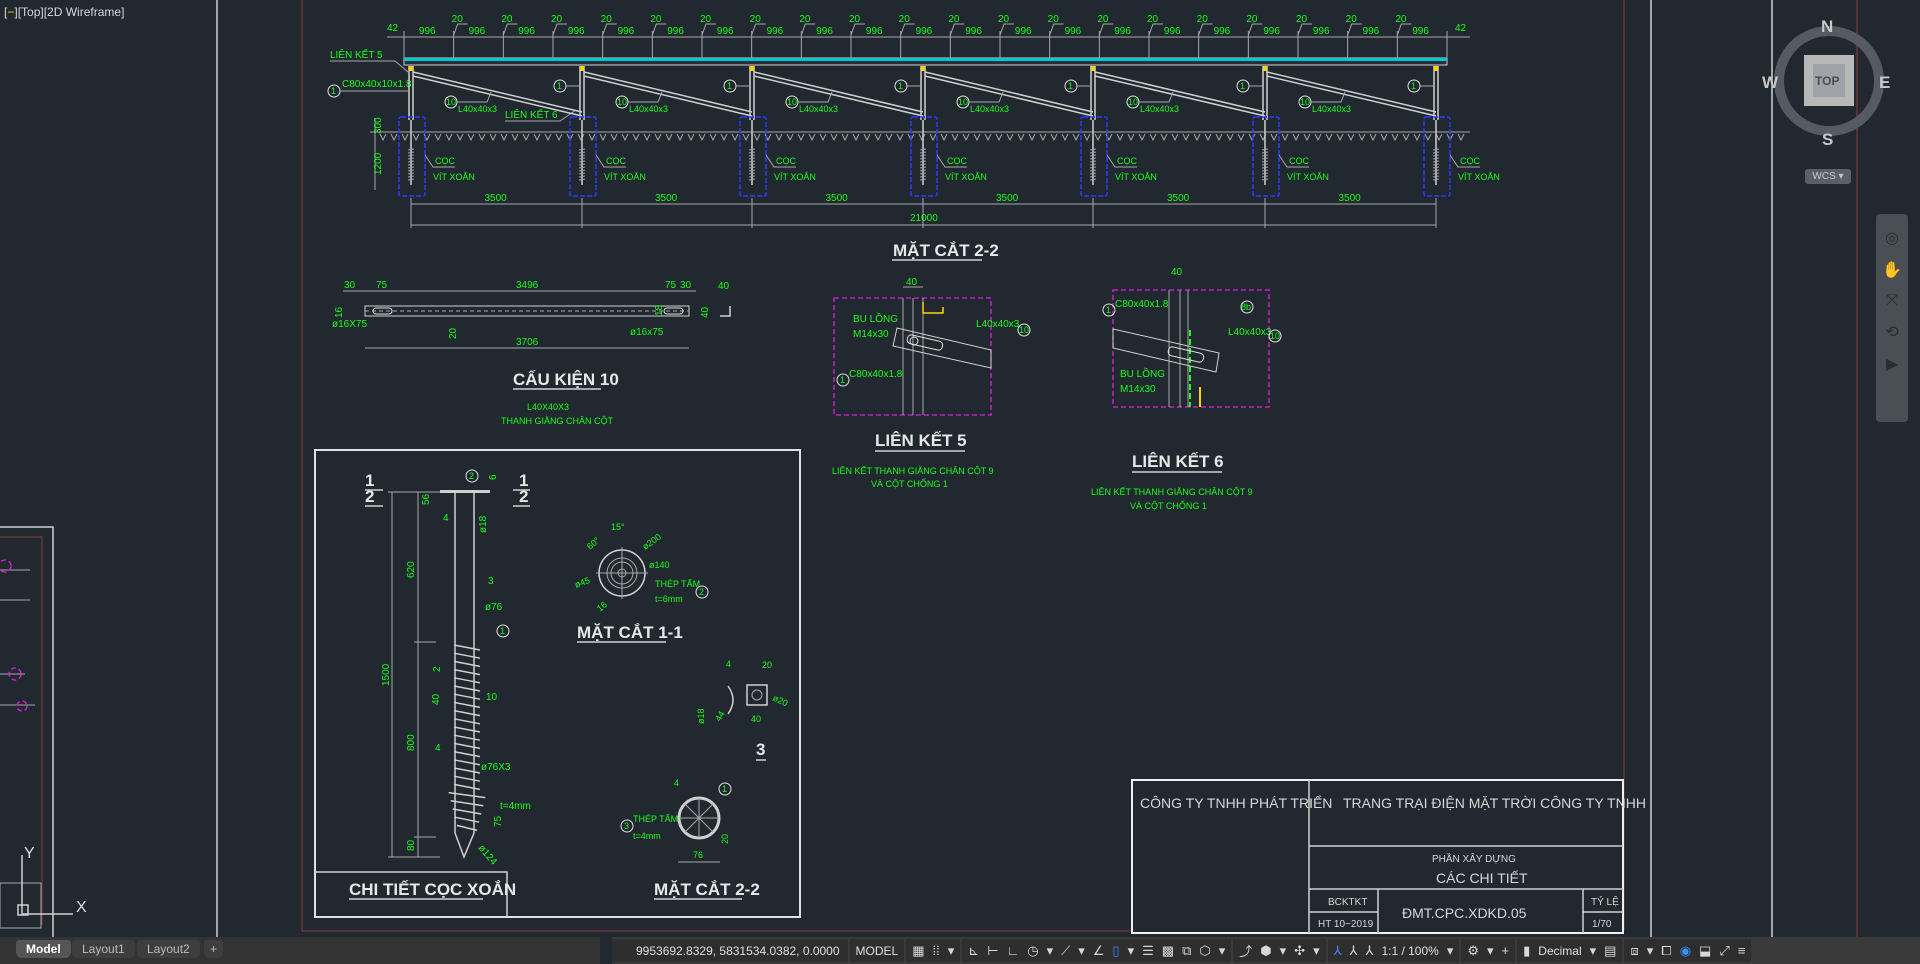  I want to click on workspace-gear-icon: ⚙, so click(1473, 951).